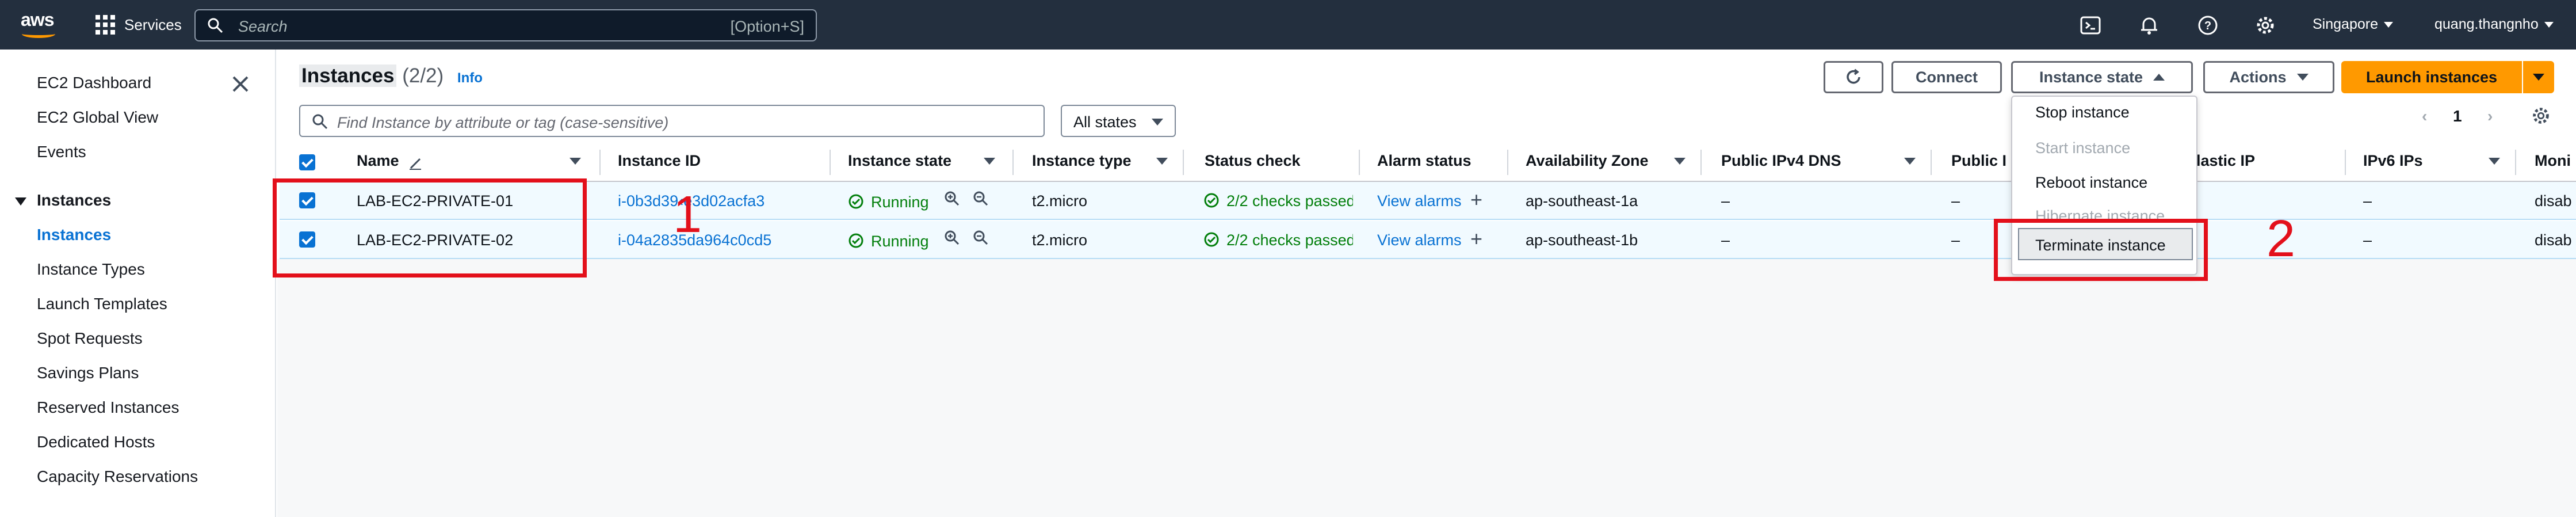 This screenshot has width=2576, height=517. I want to click on page-number: 1, so click(2457, 116).